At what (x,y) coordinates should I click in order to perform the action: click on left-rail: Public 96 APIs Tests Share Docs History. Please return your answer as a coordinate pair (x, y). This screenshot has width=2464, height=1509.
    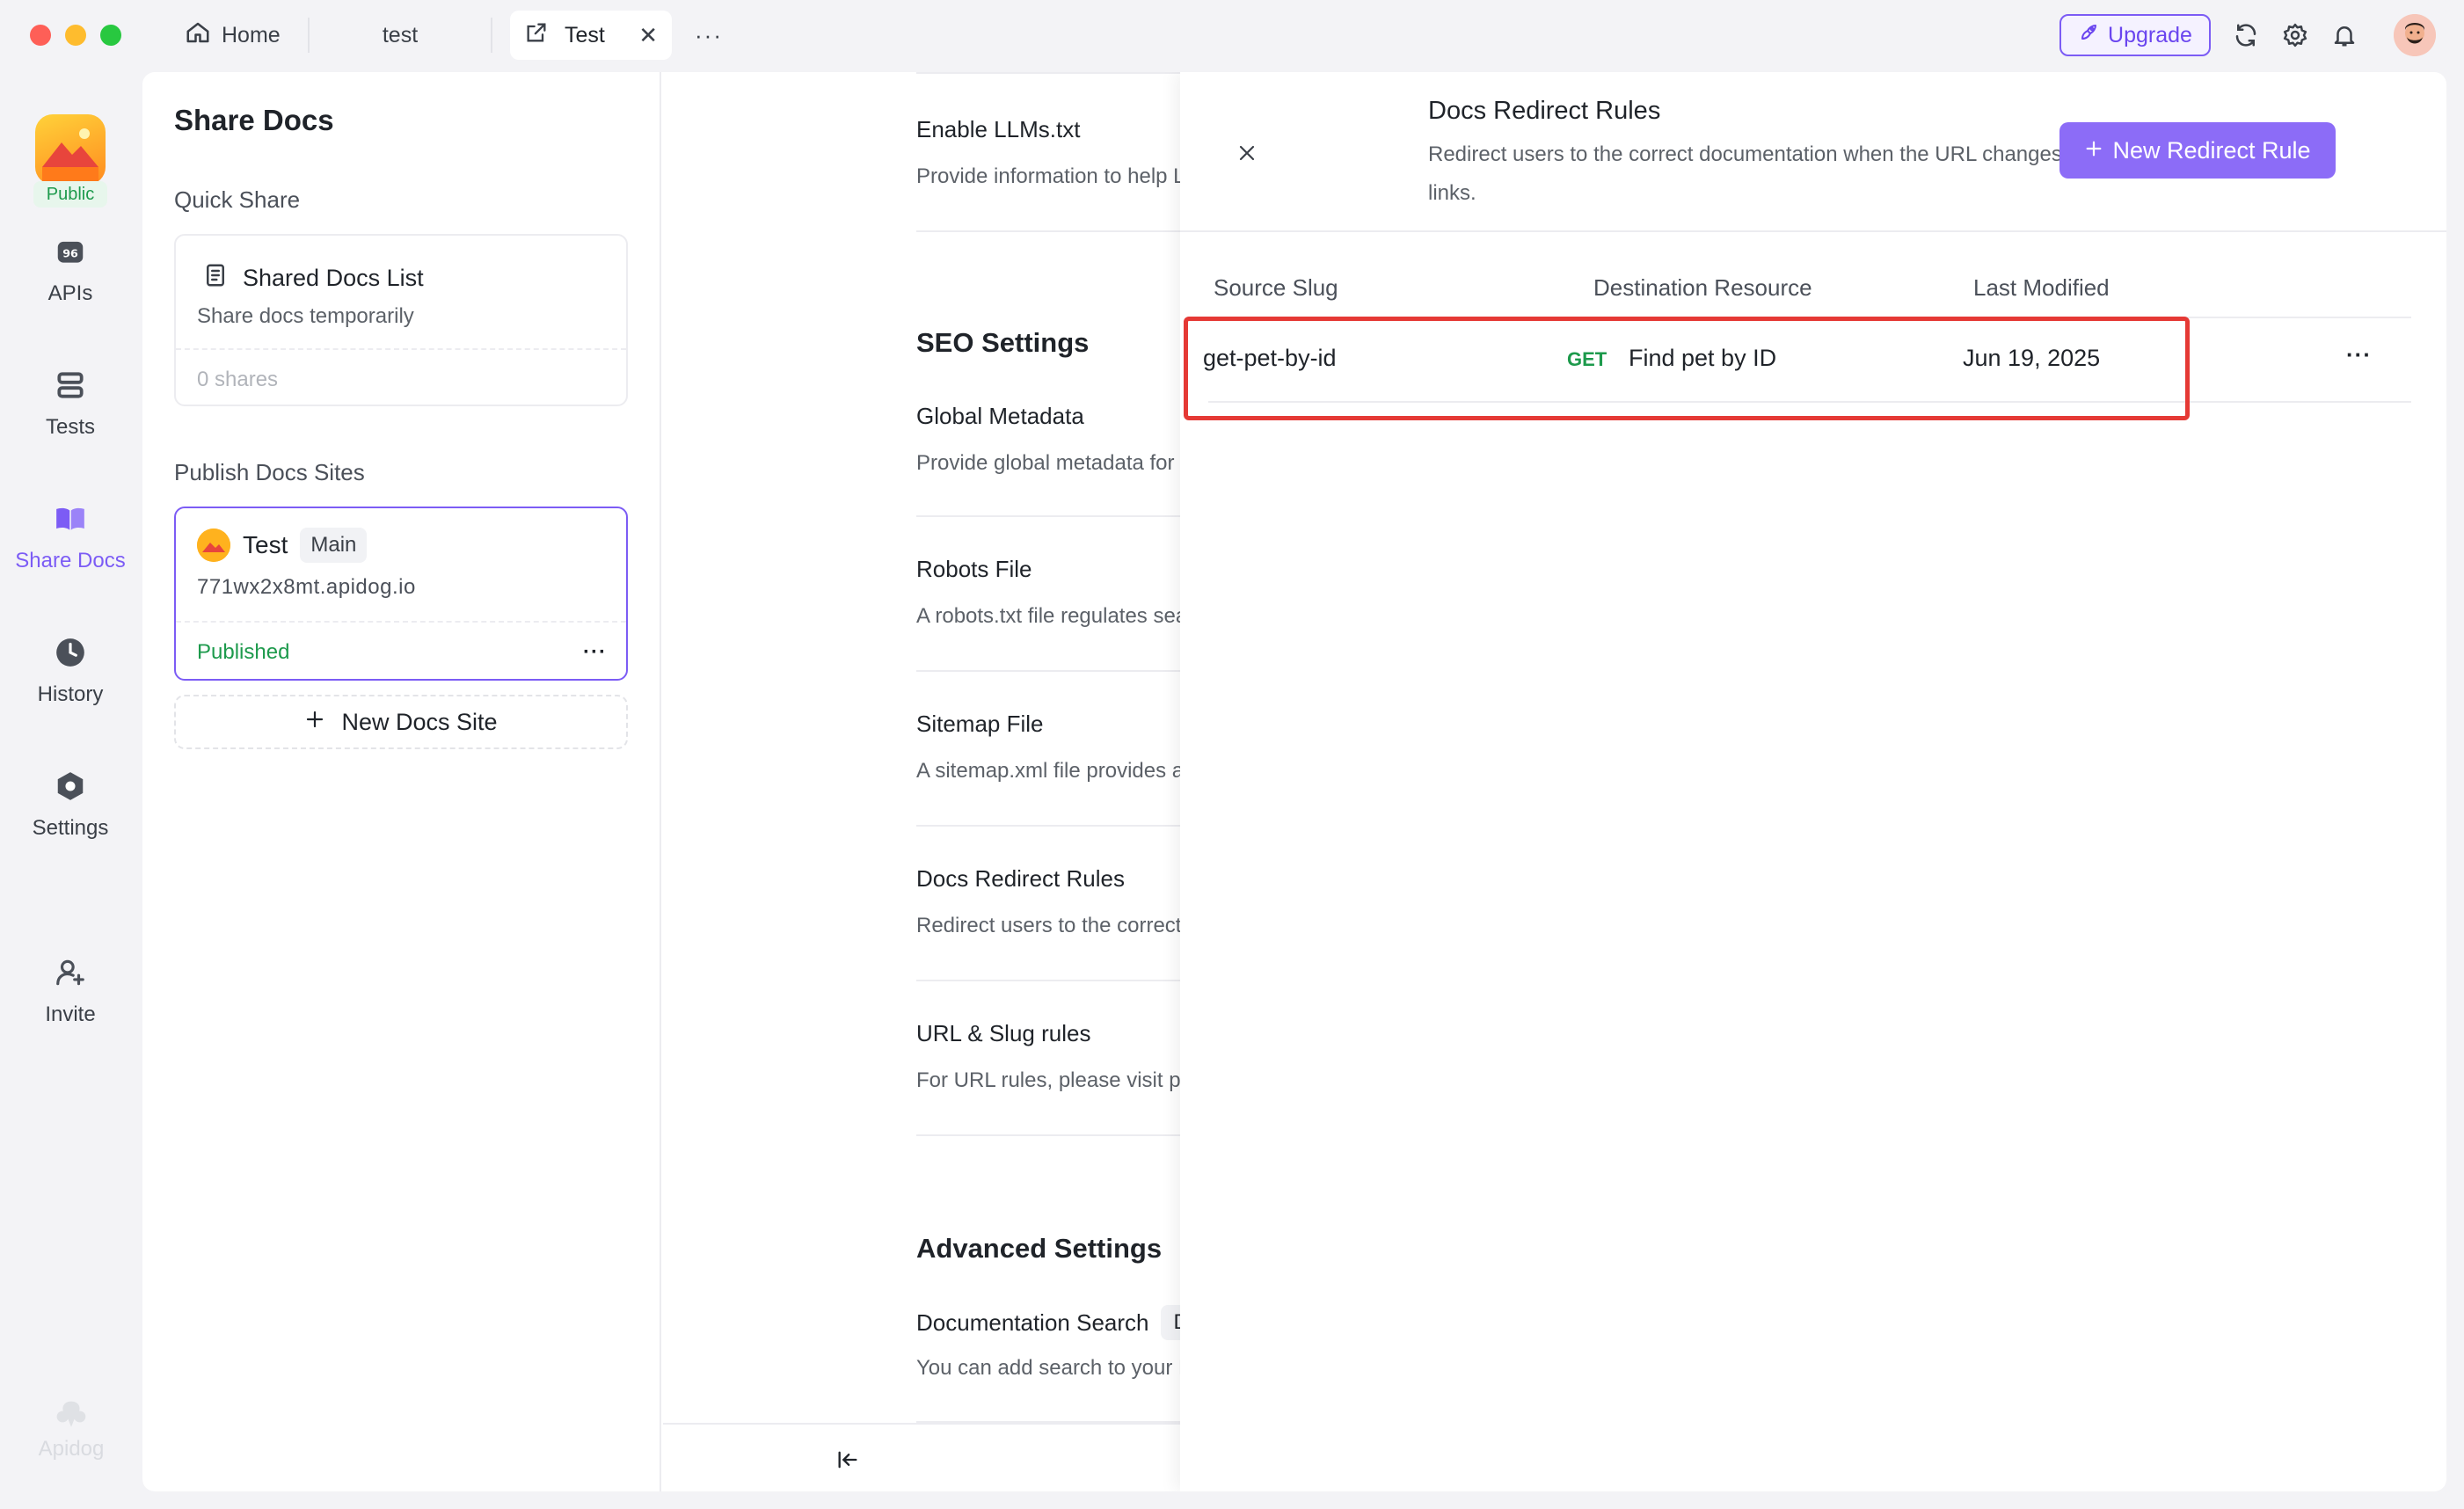
    Looking at the image, I should click on (70, 790).